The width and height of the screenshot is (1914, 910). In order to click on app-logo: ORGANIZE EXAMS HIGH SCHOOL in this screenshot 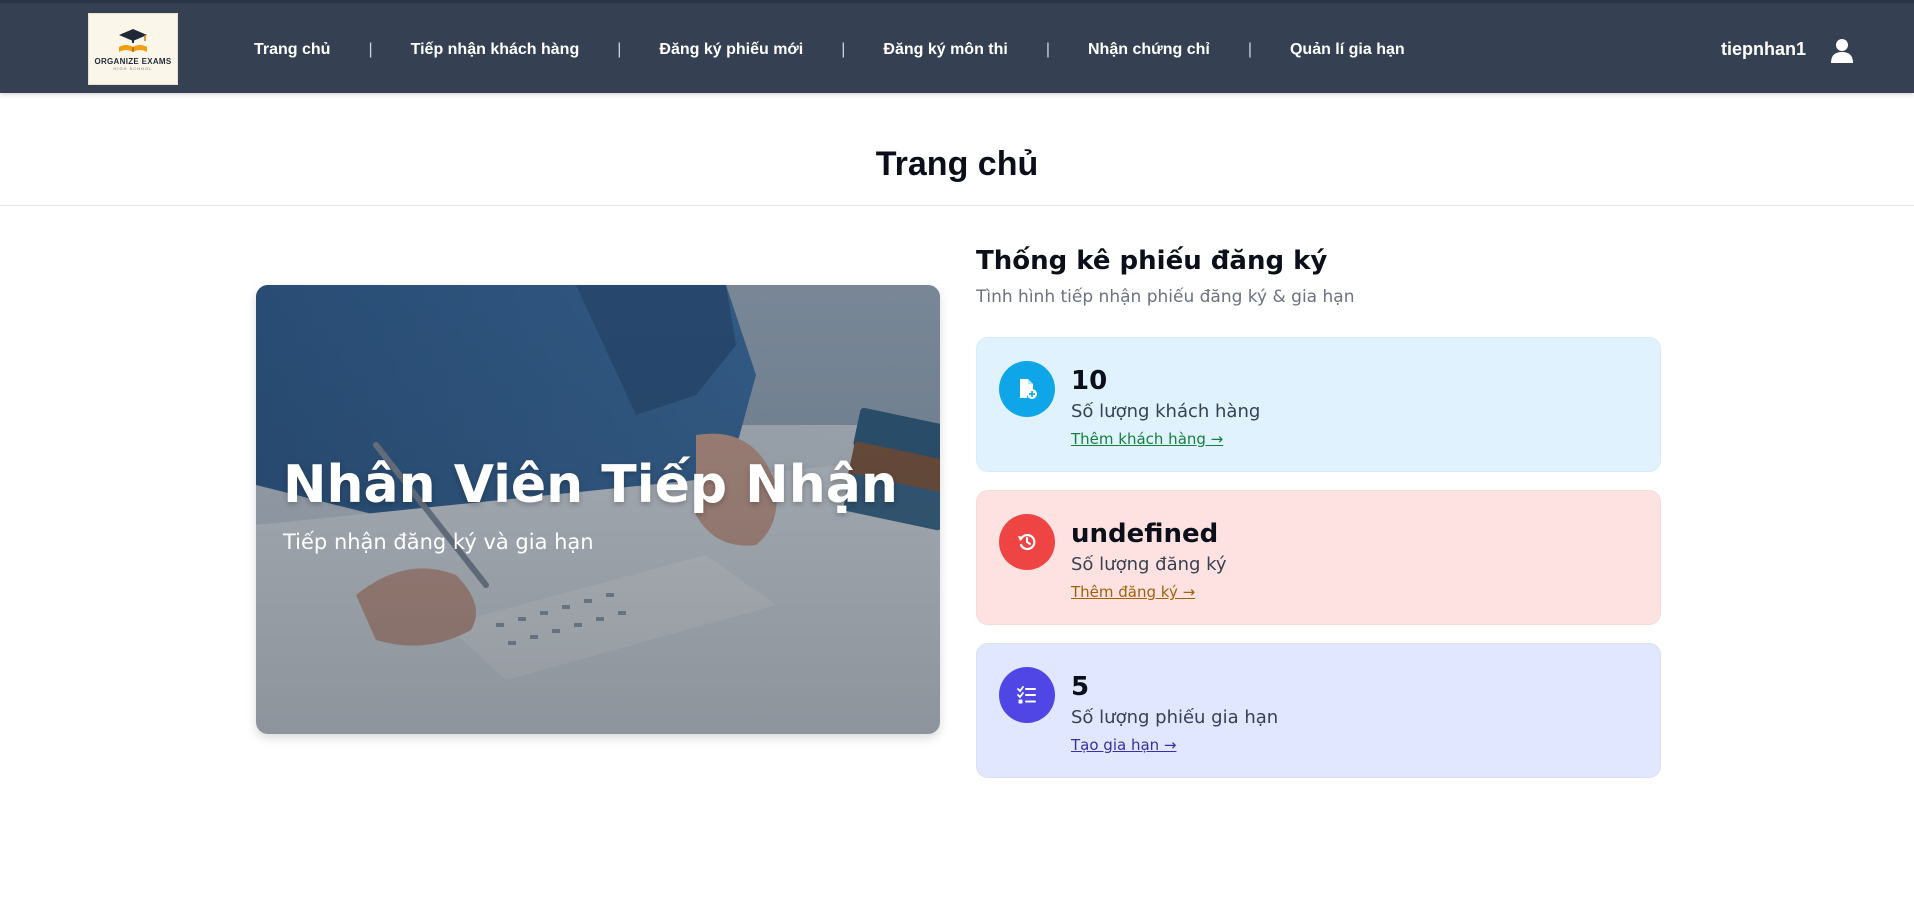, I will do `click(133, 49)`.